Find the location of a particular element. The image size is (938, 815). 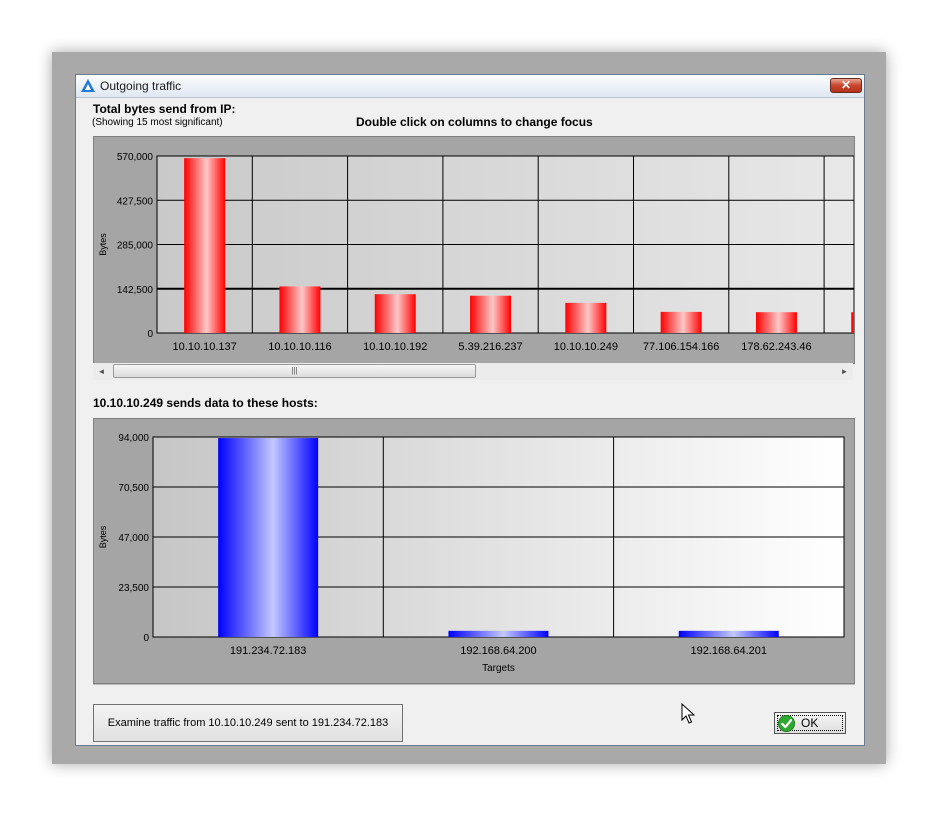

x-tick-label: 10.10.10.192 is located at coordinates (395, 347).